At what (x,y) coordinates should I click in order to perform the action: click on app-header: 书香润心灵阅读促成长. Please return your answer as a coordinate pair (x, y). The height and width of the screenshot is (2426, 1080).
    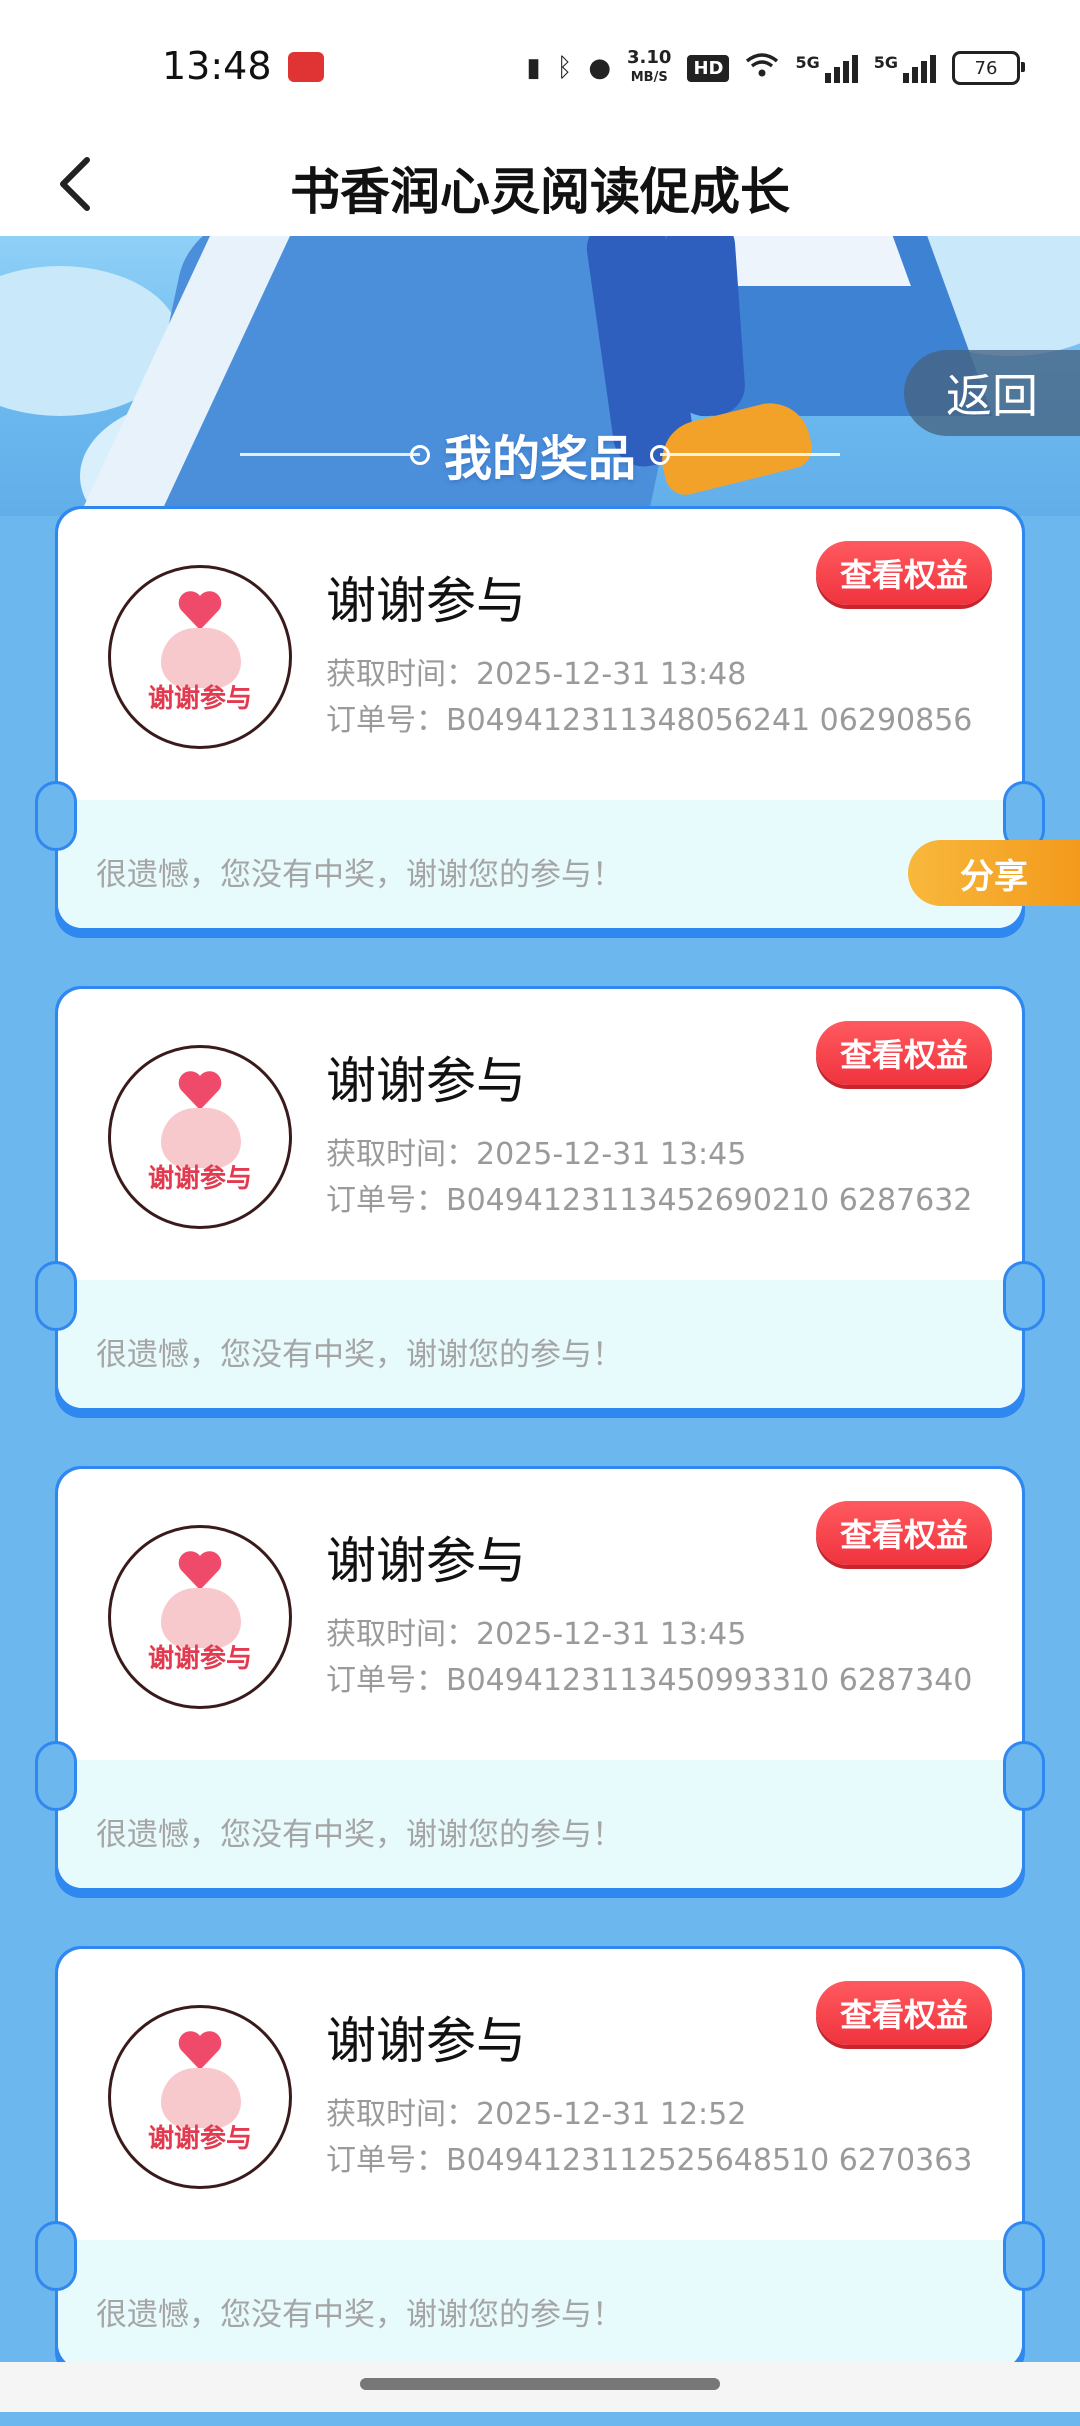
    Looking at the image, I should click on (540, 183).